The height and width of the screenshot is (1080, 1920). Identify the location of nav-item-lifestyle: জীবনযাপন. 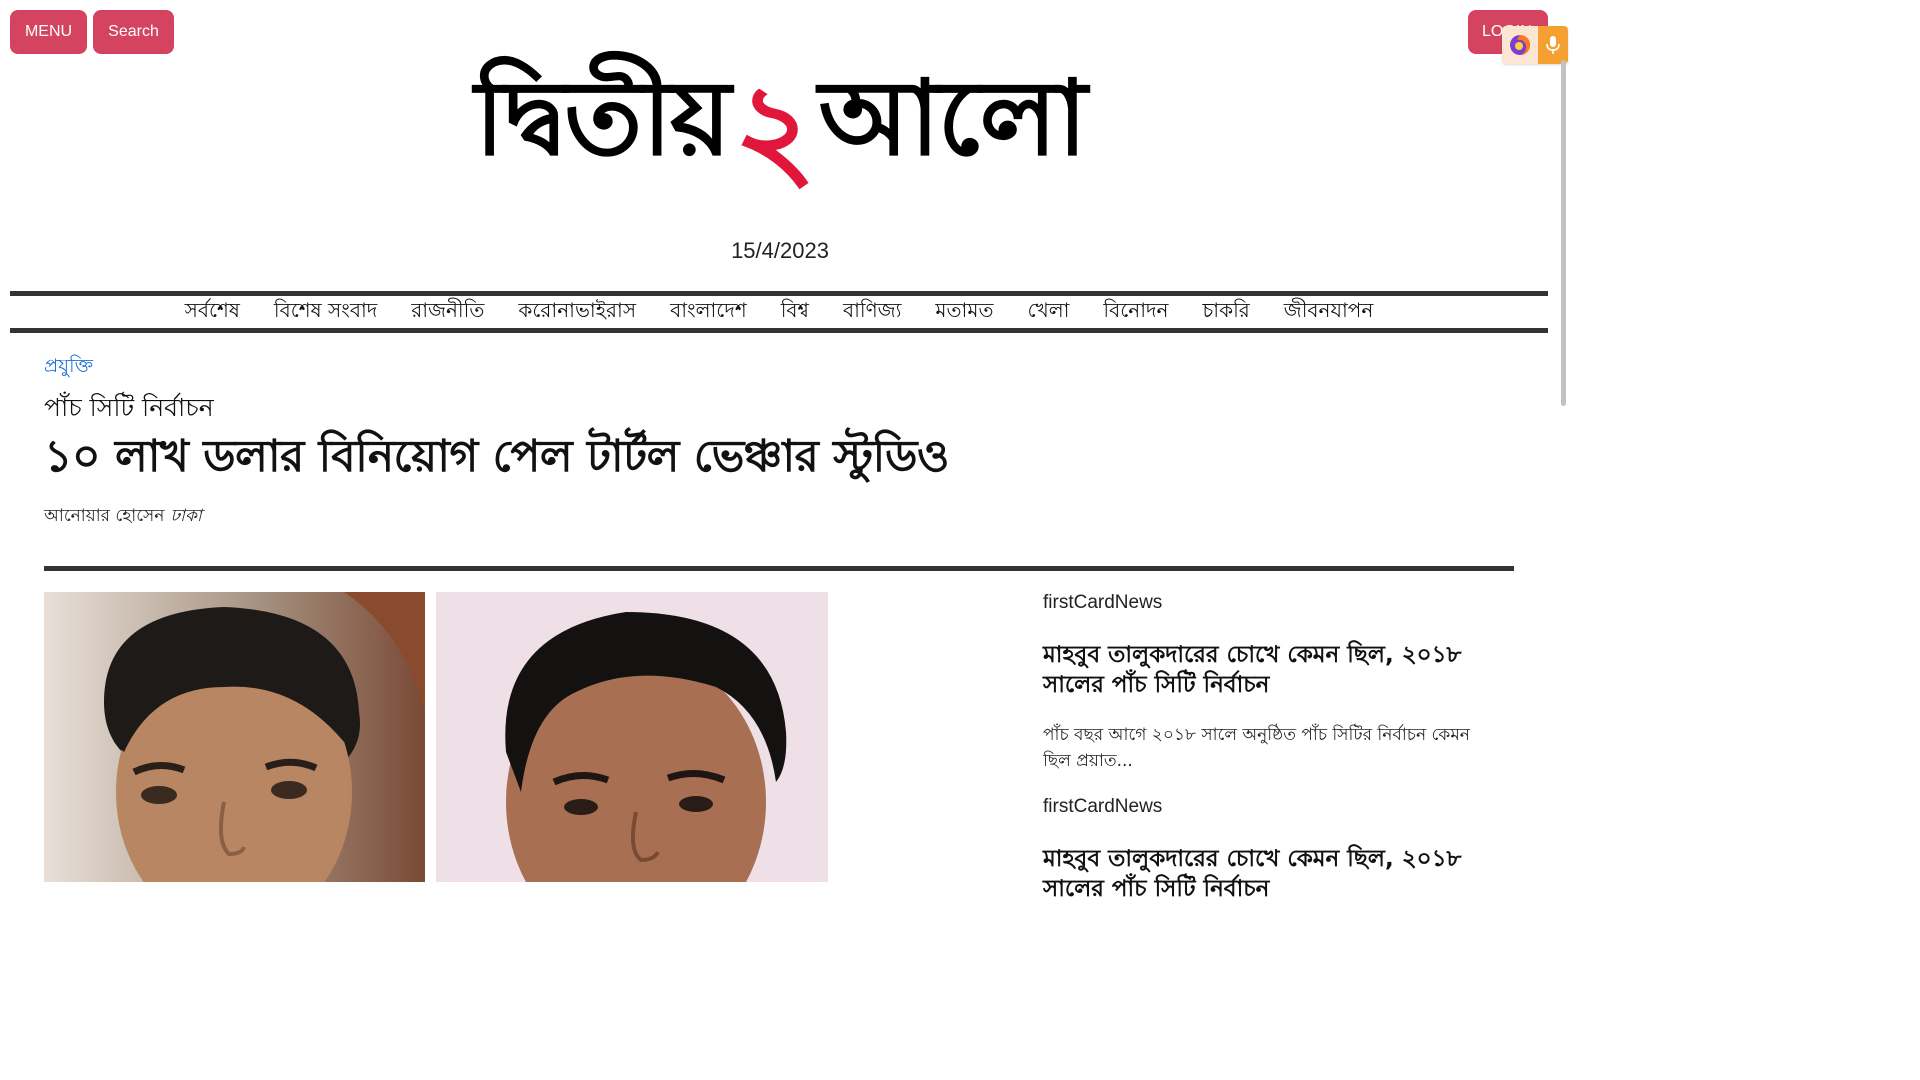
(1329, 312).